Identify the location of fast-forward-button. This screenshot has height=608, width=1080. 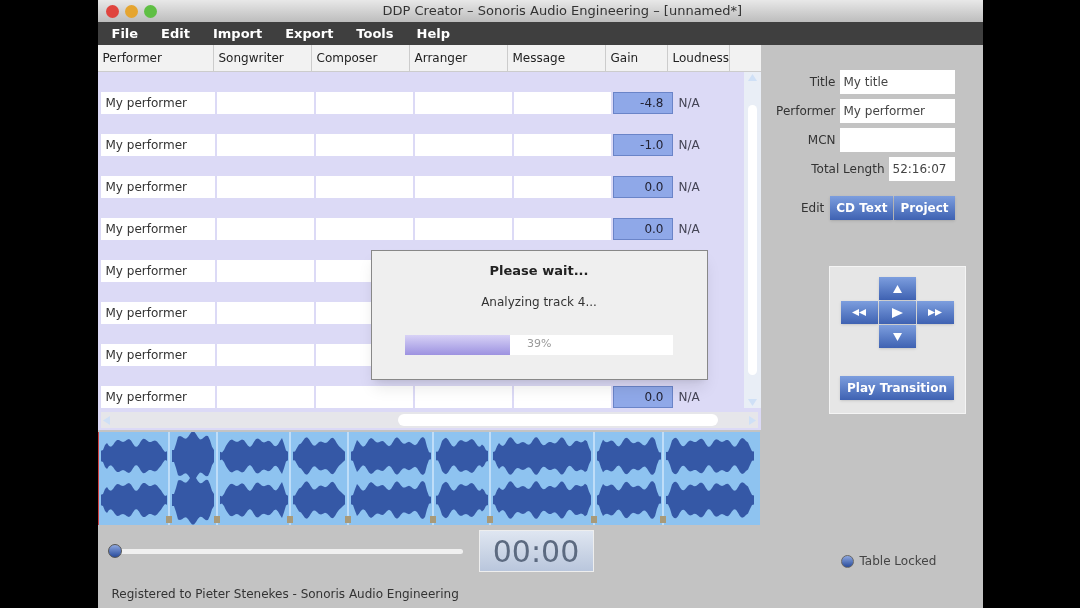
(935, 312).